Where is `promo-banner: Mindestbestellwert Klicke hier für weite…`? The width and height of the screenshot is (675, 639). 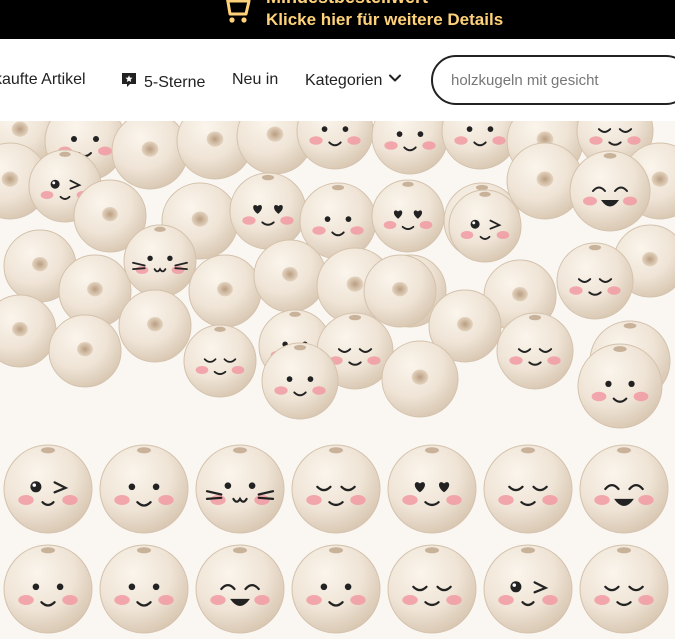
promo-banner: Mindestbestellwert Klicke hier für weite… is located at coordinates (337, 19).